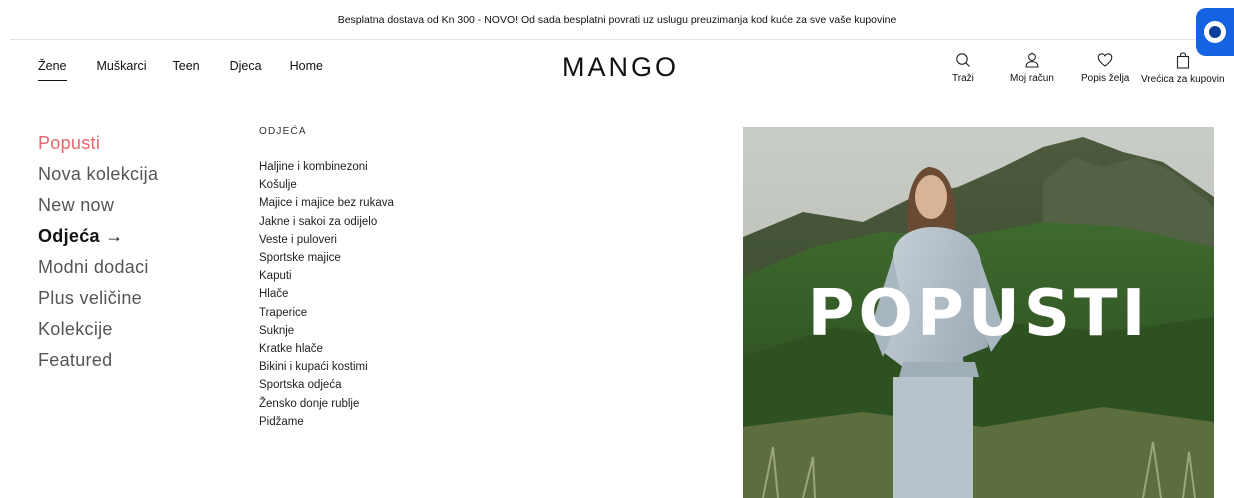 The image size is (1234, 498). What do you see at coordinates (98, 174) in the screenshot?
I see `category-nova-kolekcija: Nova kolekcija` at bounding box center [98, 174].